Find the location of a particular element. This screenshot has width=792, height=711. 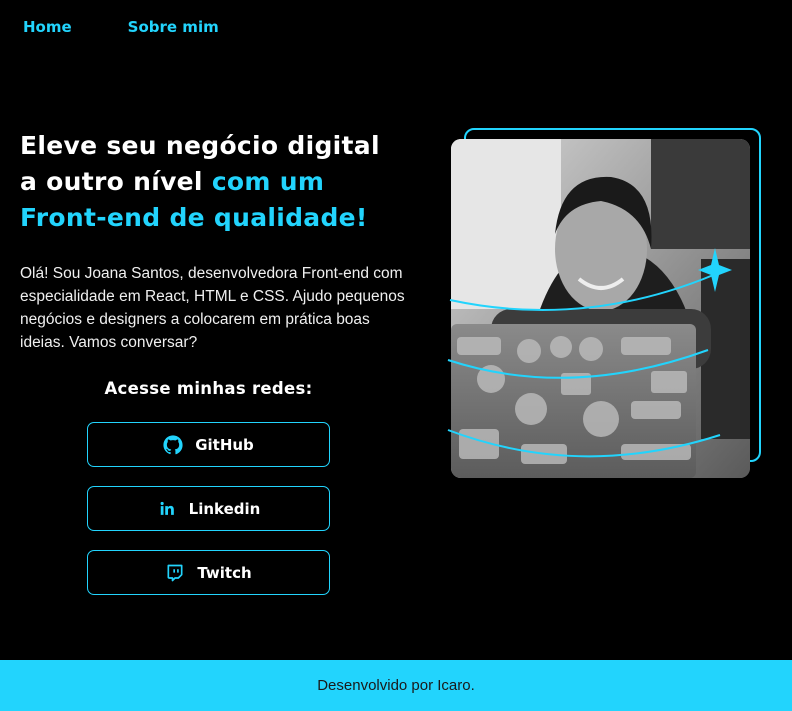

footer: Desenvolvido por Icaro. is located at coordinates (396, 685).